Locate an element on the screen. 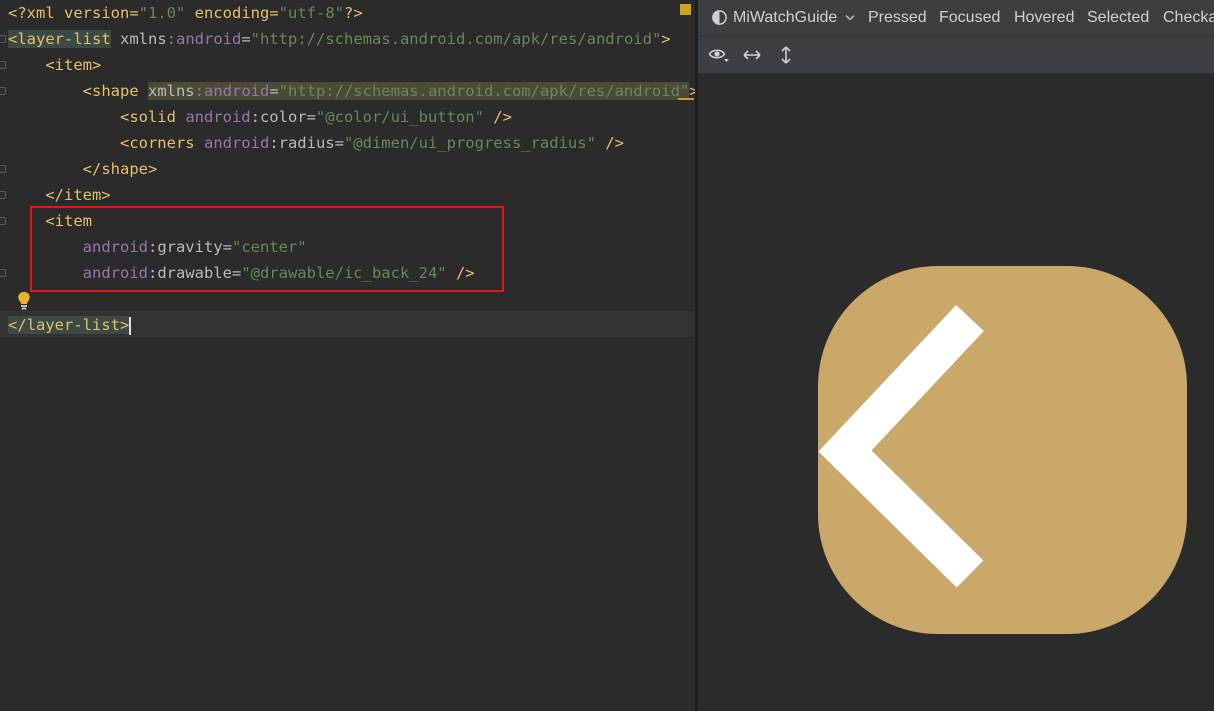  code-line: </item> is located at coordinates (59, 195).